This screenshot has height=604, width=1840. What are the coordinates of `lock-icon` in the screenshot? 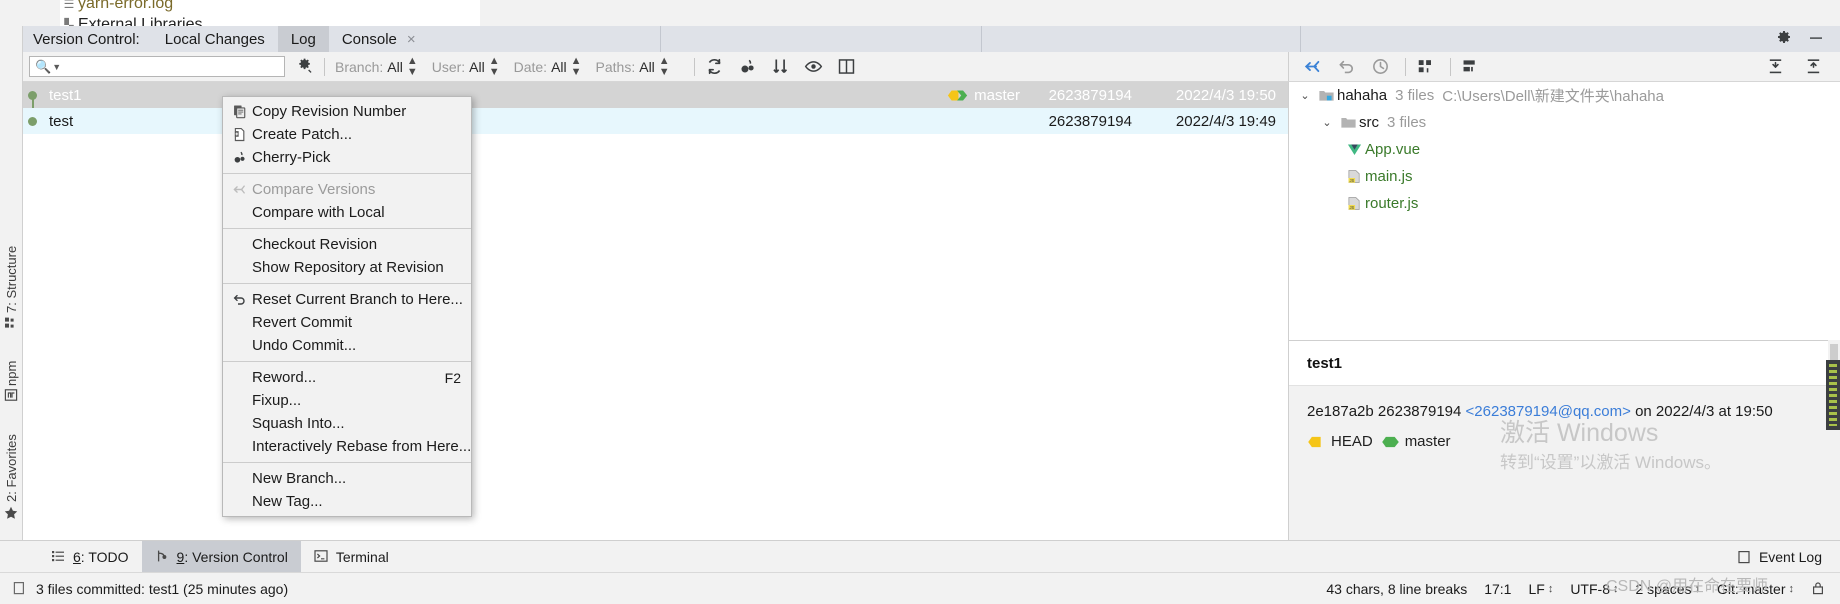 It's located at (1818, 588).